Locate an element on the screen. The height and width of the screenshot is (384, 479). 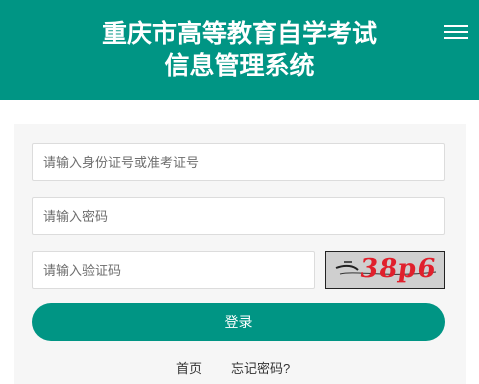
captcha-image: 38p6 is located at coordinates (385, 270).